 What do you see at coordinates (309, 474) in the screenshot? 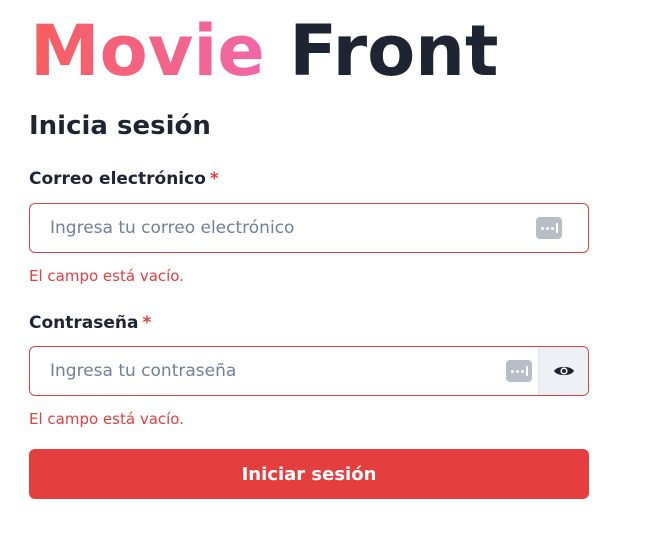
I see `login-button: Iniciar sesión` at bounding box center [309, 474].